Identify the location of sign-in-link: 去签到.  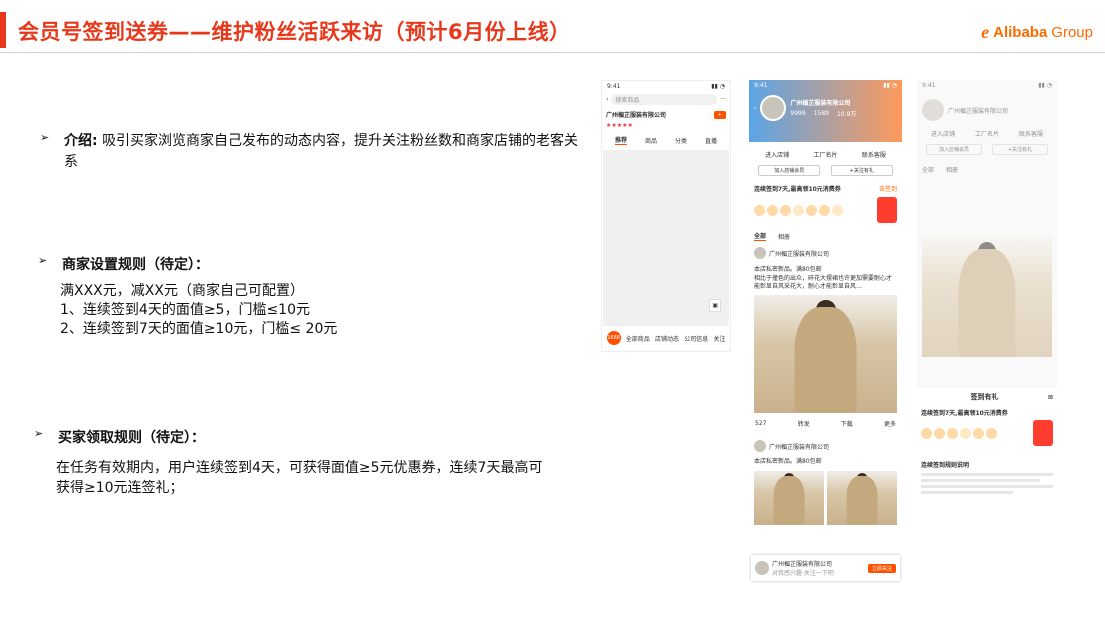
(888, 188).